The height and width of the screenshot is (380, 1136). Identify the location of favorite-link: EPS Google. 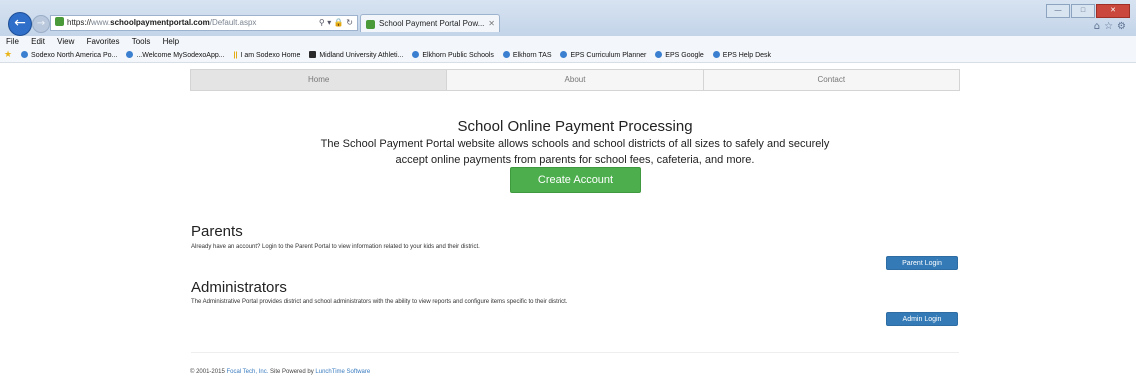
(679, 55).